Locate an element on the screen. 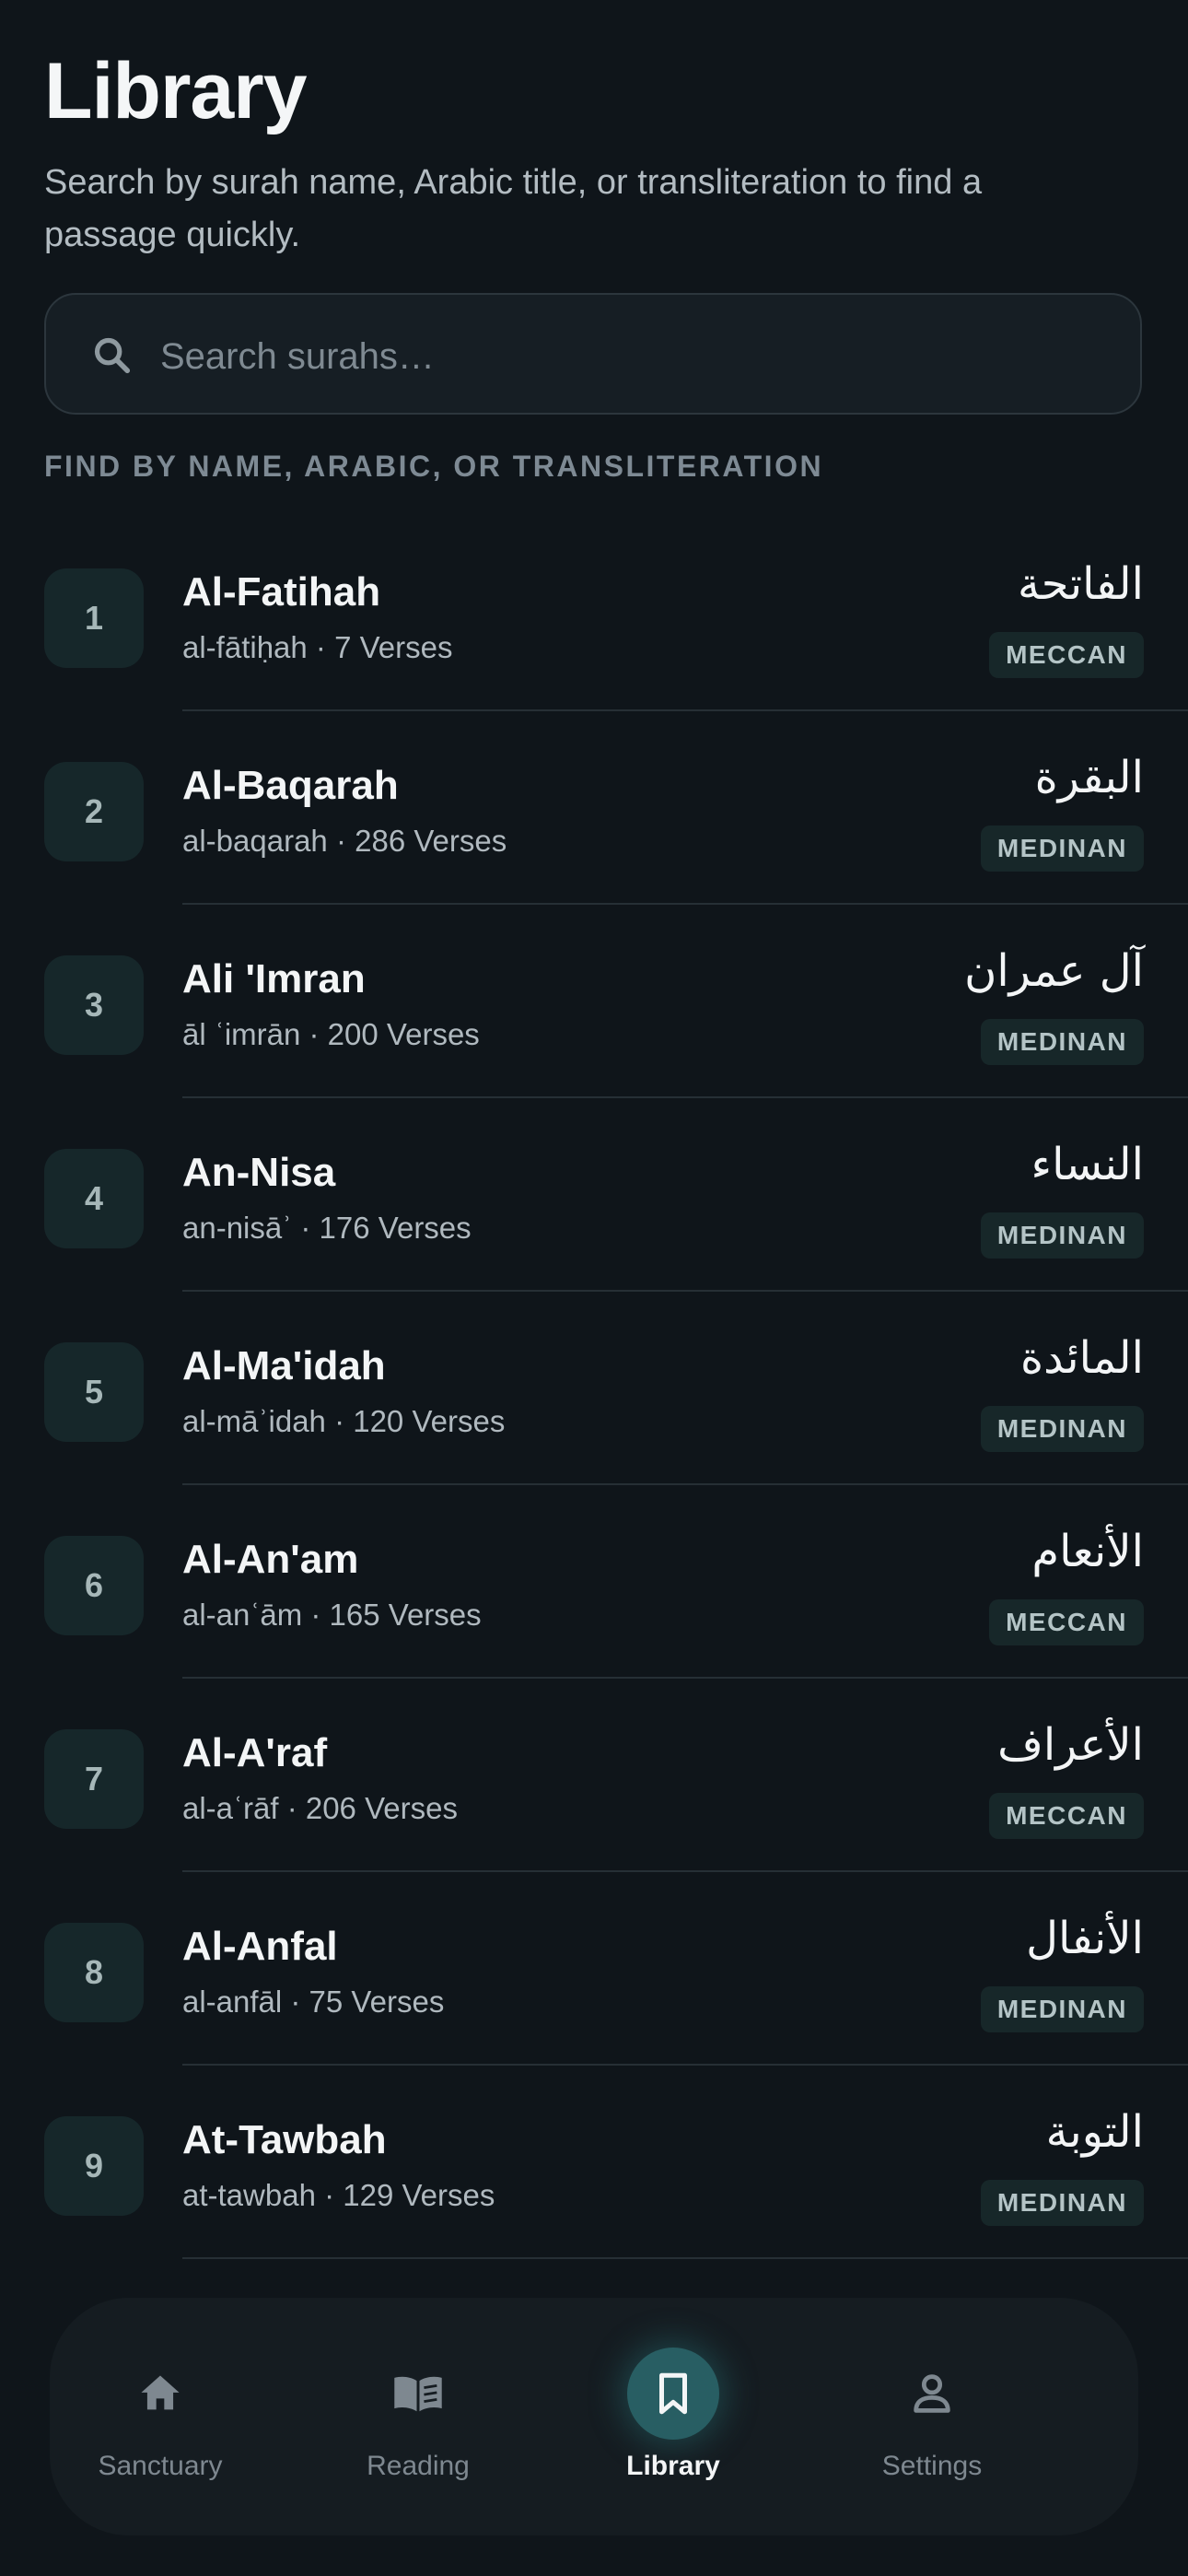 Image resolution: width=1188 pixels, height=2576 pixels. search-bar is located at coordinates (593, 354).